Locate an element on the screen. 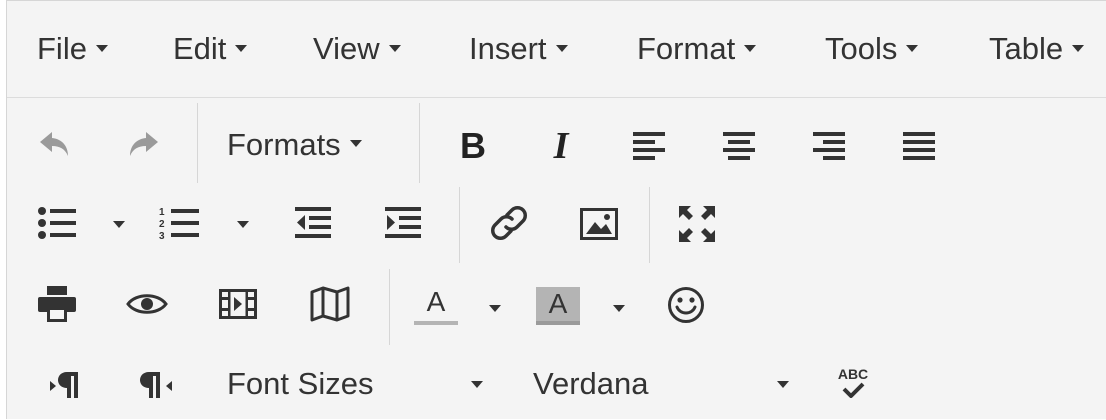 The width and height of the screenshot is (1106, 420). formats-label: Formats is located at coordinates (284, 144).